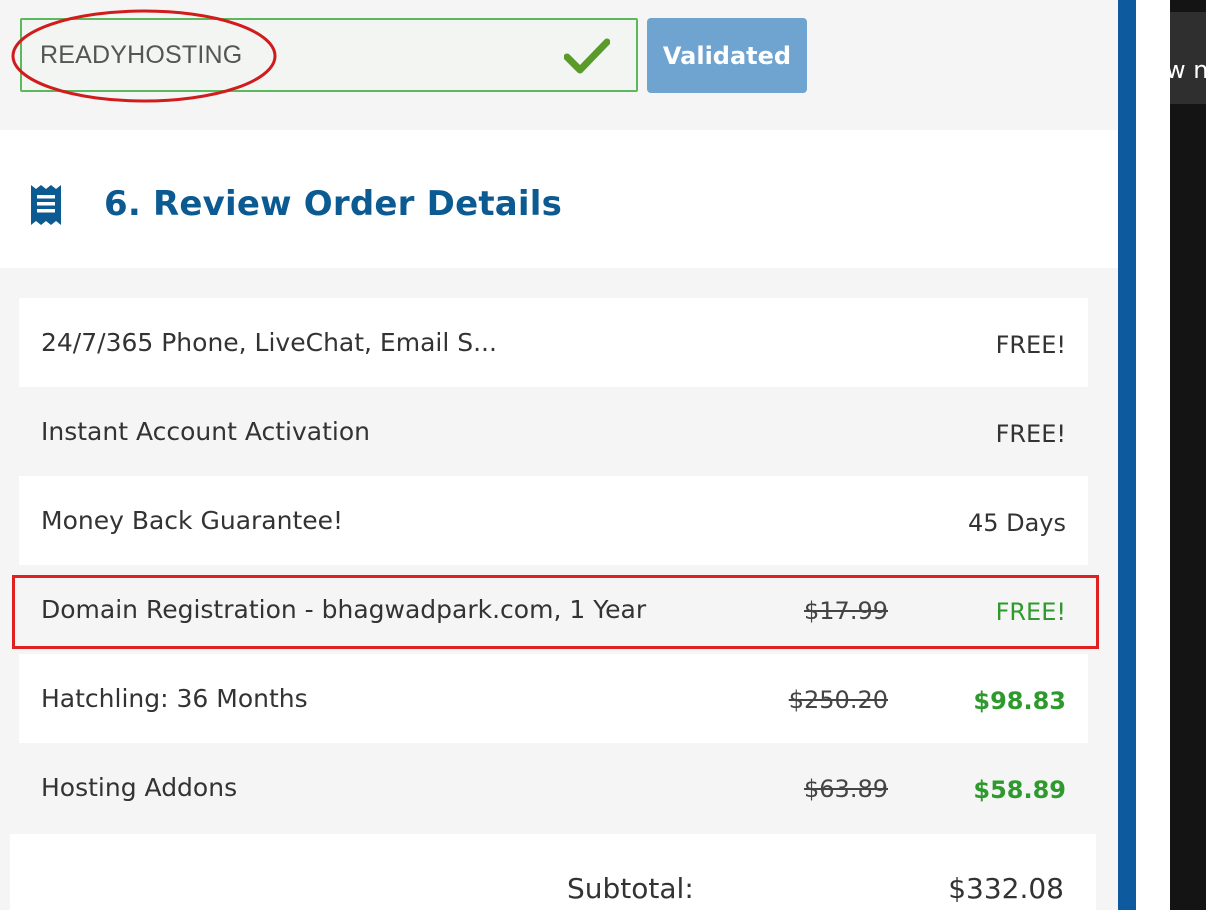  I want to click on row-price: $58.89, so click(1019, 790).